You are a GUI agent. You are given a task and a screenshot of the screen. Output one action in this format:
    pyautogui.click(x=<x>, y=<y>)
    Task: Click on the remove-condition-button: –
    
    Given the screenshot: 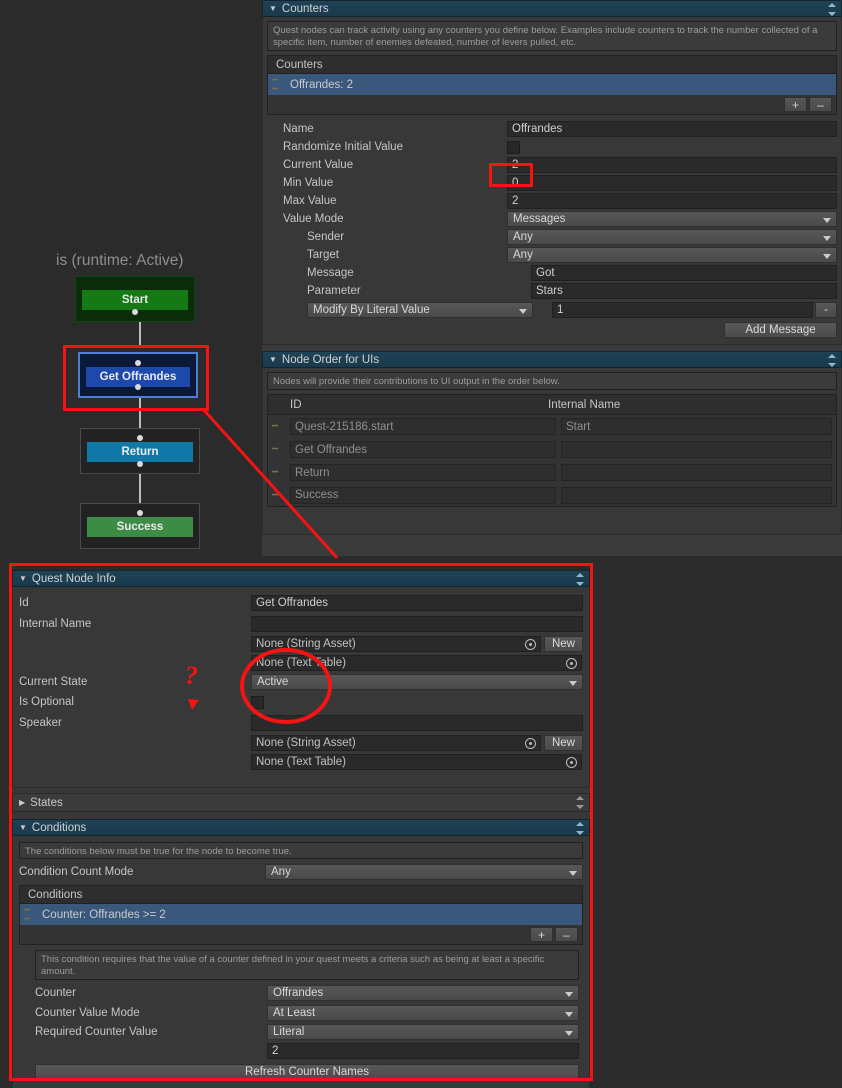 What is the action you would take?
    pyautogui.click(x=566, y=934)
    